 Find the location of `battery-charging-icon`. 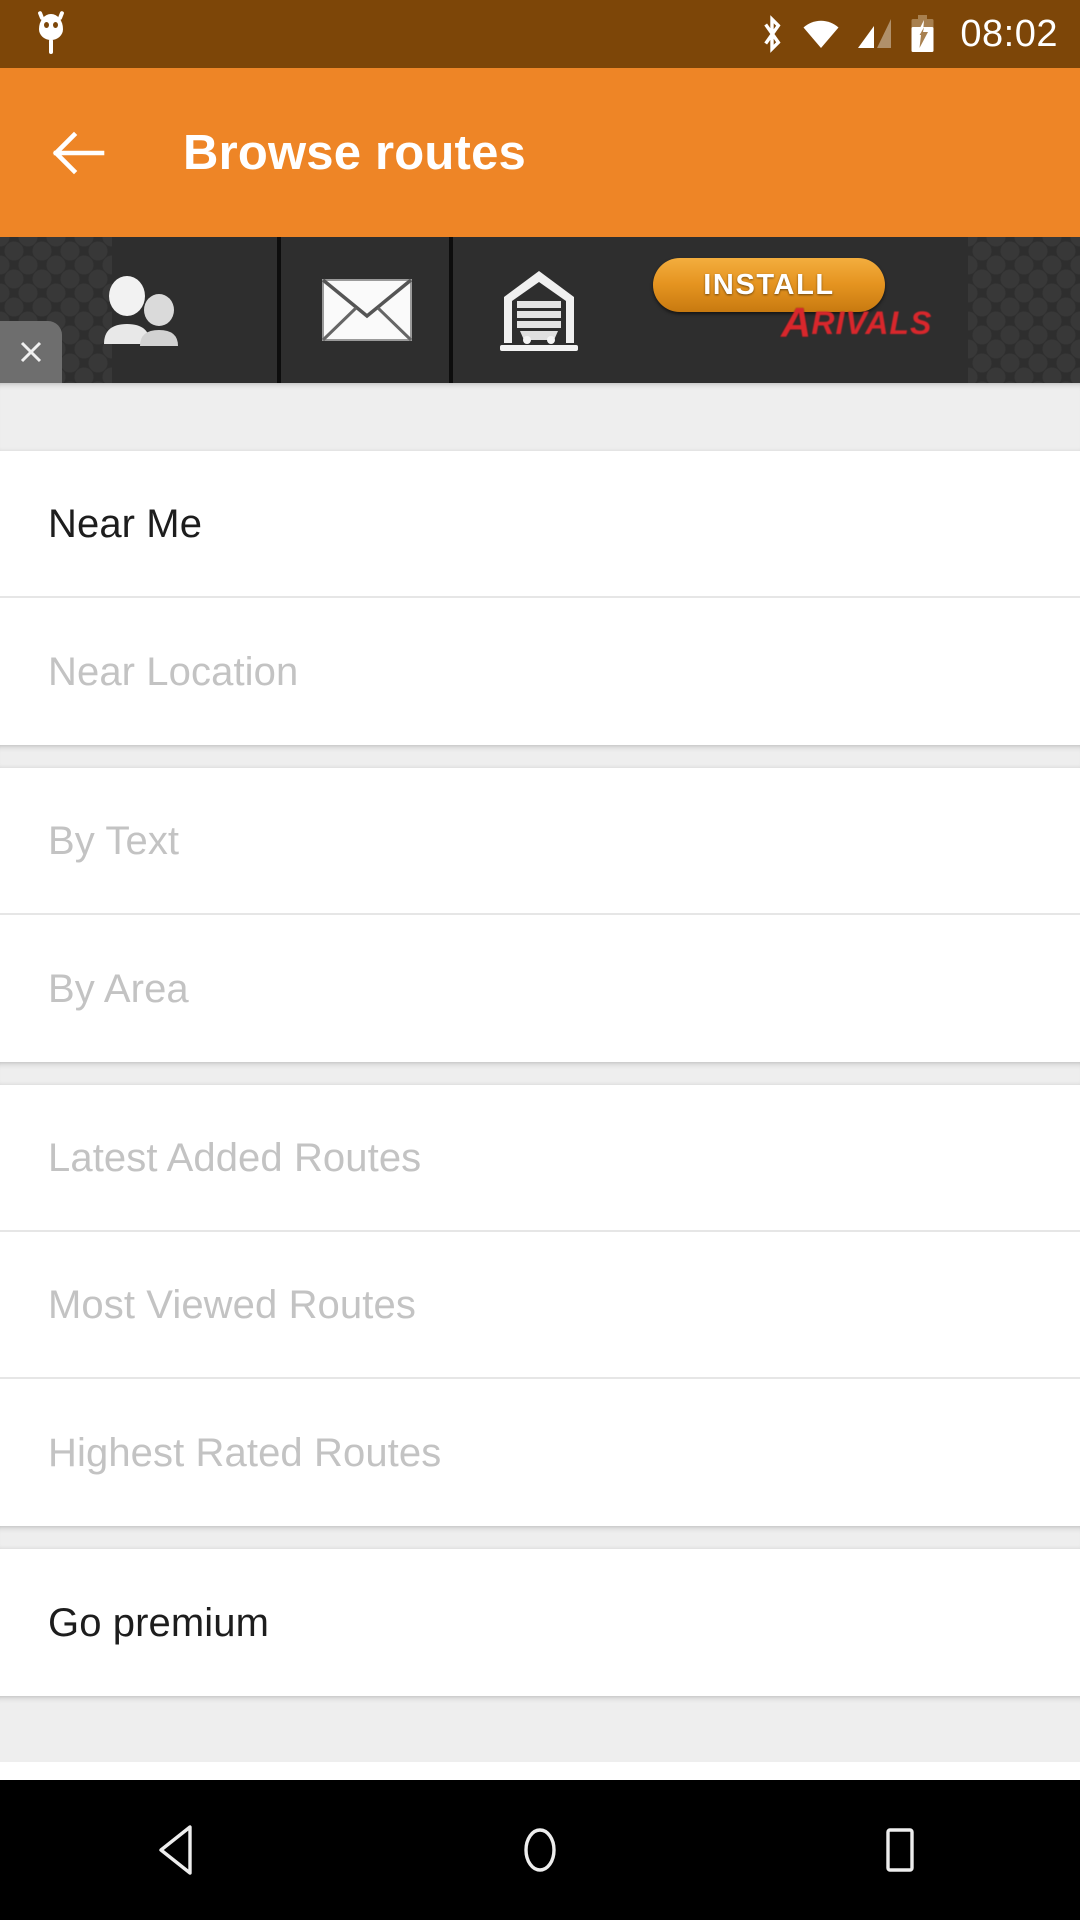

battery-charging-icon is located at coordinates (922, 33).